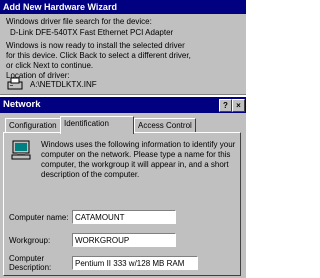 The width and height of the screenshot is (320, 278). I want to click on close-button: ×, so click(238, 105).